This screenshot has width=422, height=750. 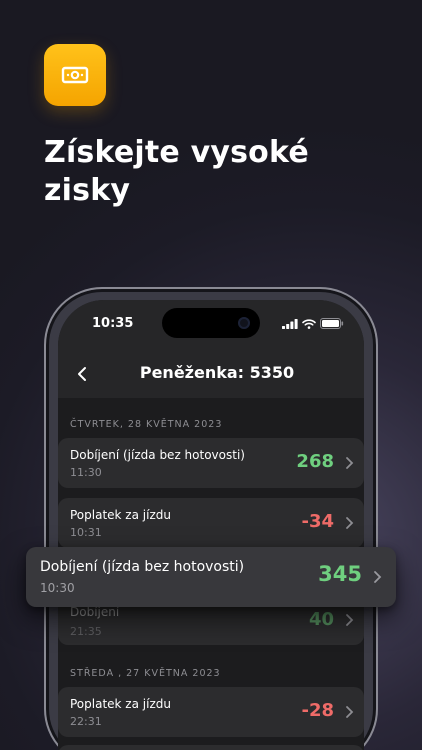 I want to click on wifi-icon, so click(x=309, y=323).